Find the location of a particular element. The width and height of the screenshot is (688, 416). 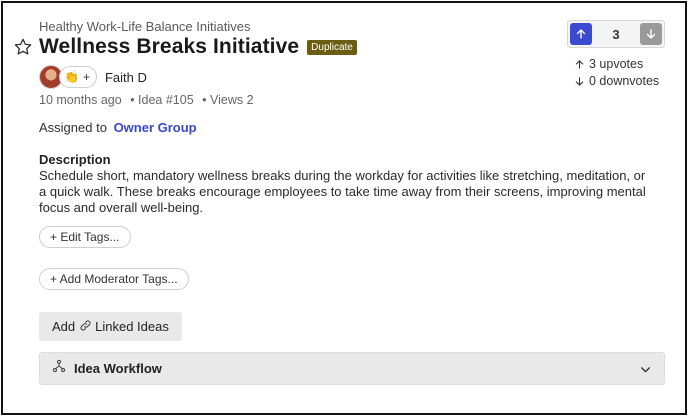

title-row: Wellness Breaks Initiative Duplicate is located at coordinates (198, 47).